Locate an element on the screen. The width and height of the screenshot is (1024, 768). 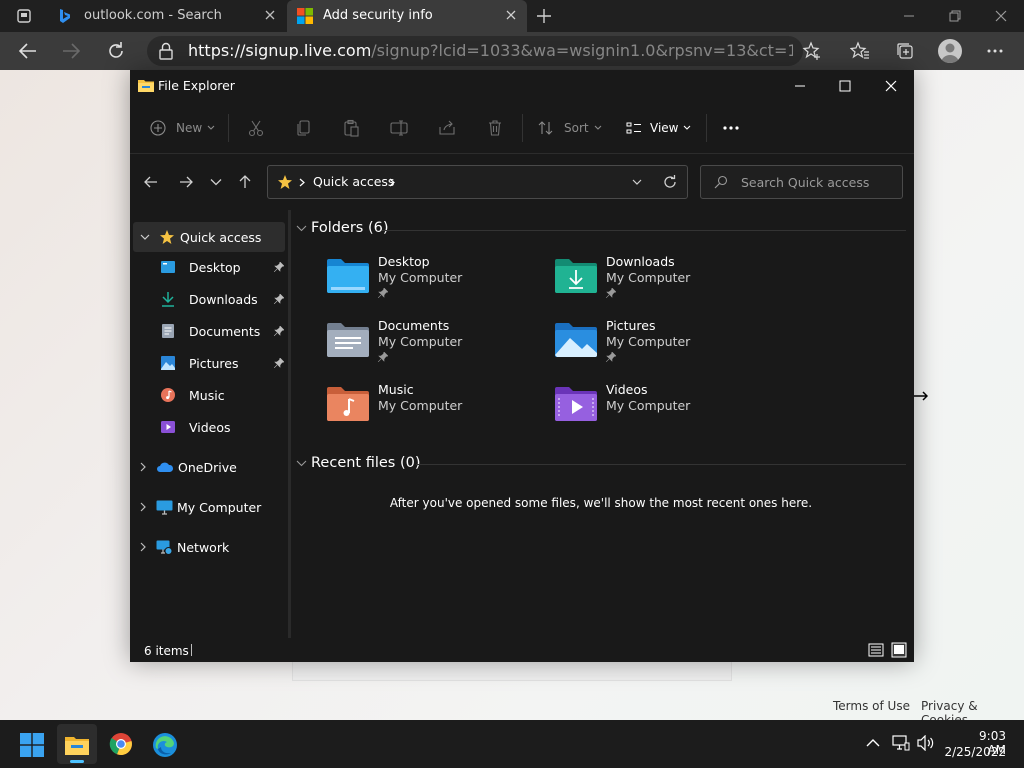
folder-tile-pictures: Pictures My Computer is located at coordinates (664, 346).